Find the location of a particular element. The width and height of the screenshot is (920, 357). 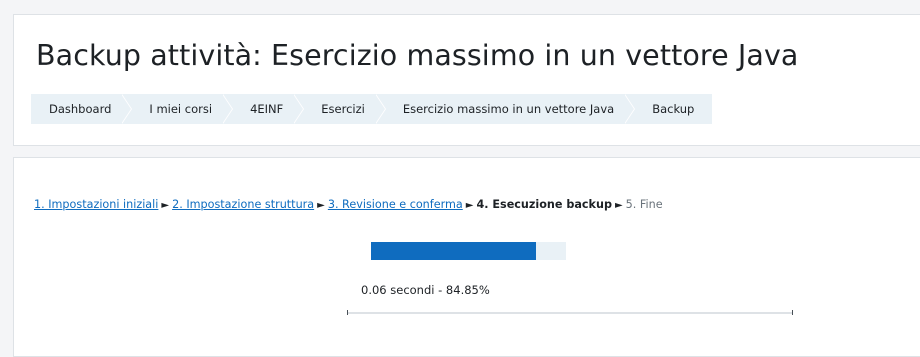

breadcrumb-item-dashboard: Dashboard is located at coordinates (82, 109).